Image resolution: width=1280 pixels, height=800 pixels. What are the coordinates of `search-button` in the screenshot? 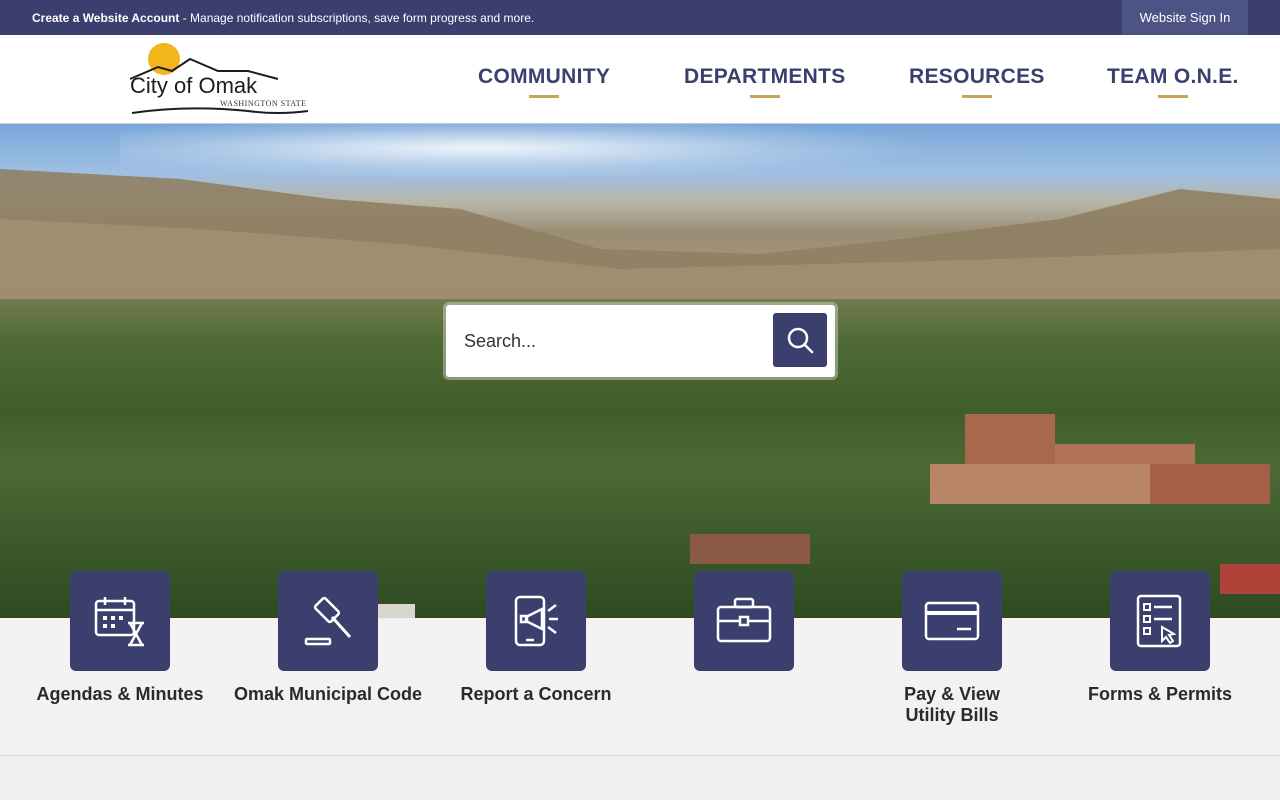 It's located at (800, 340).